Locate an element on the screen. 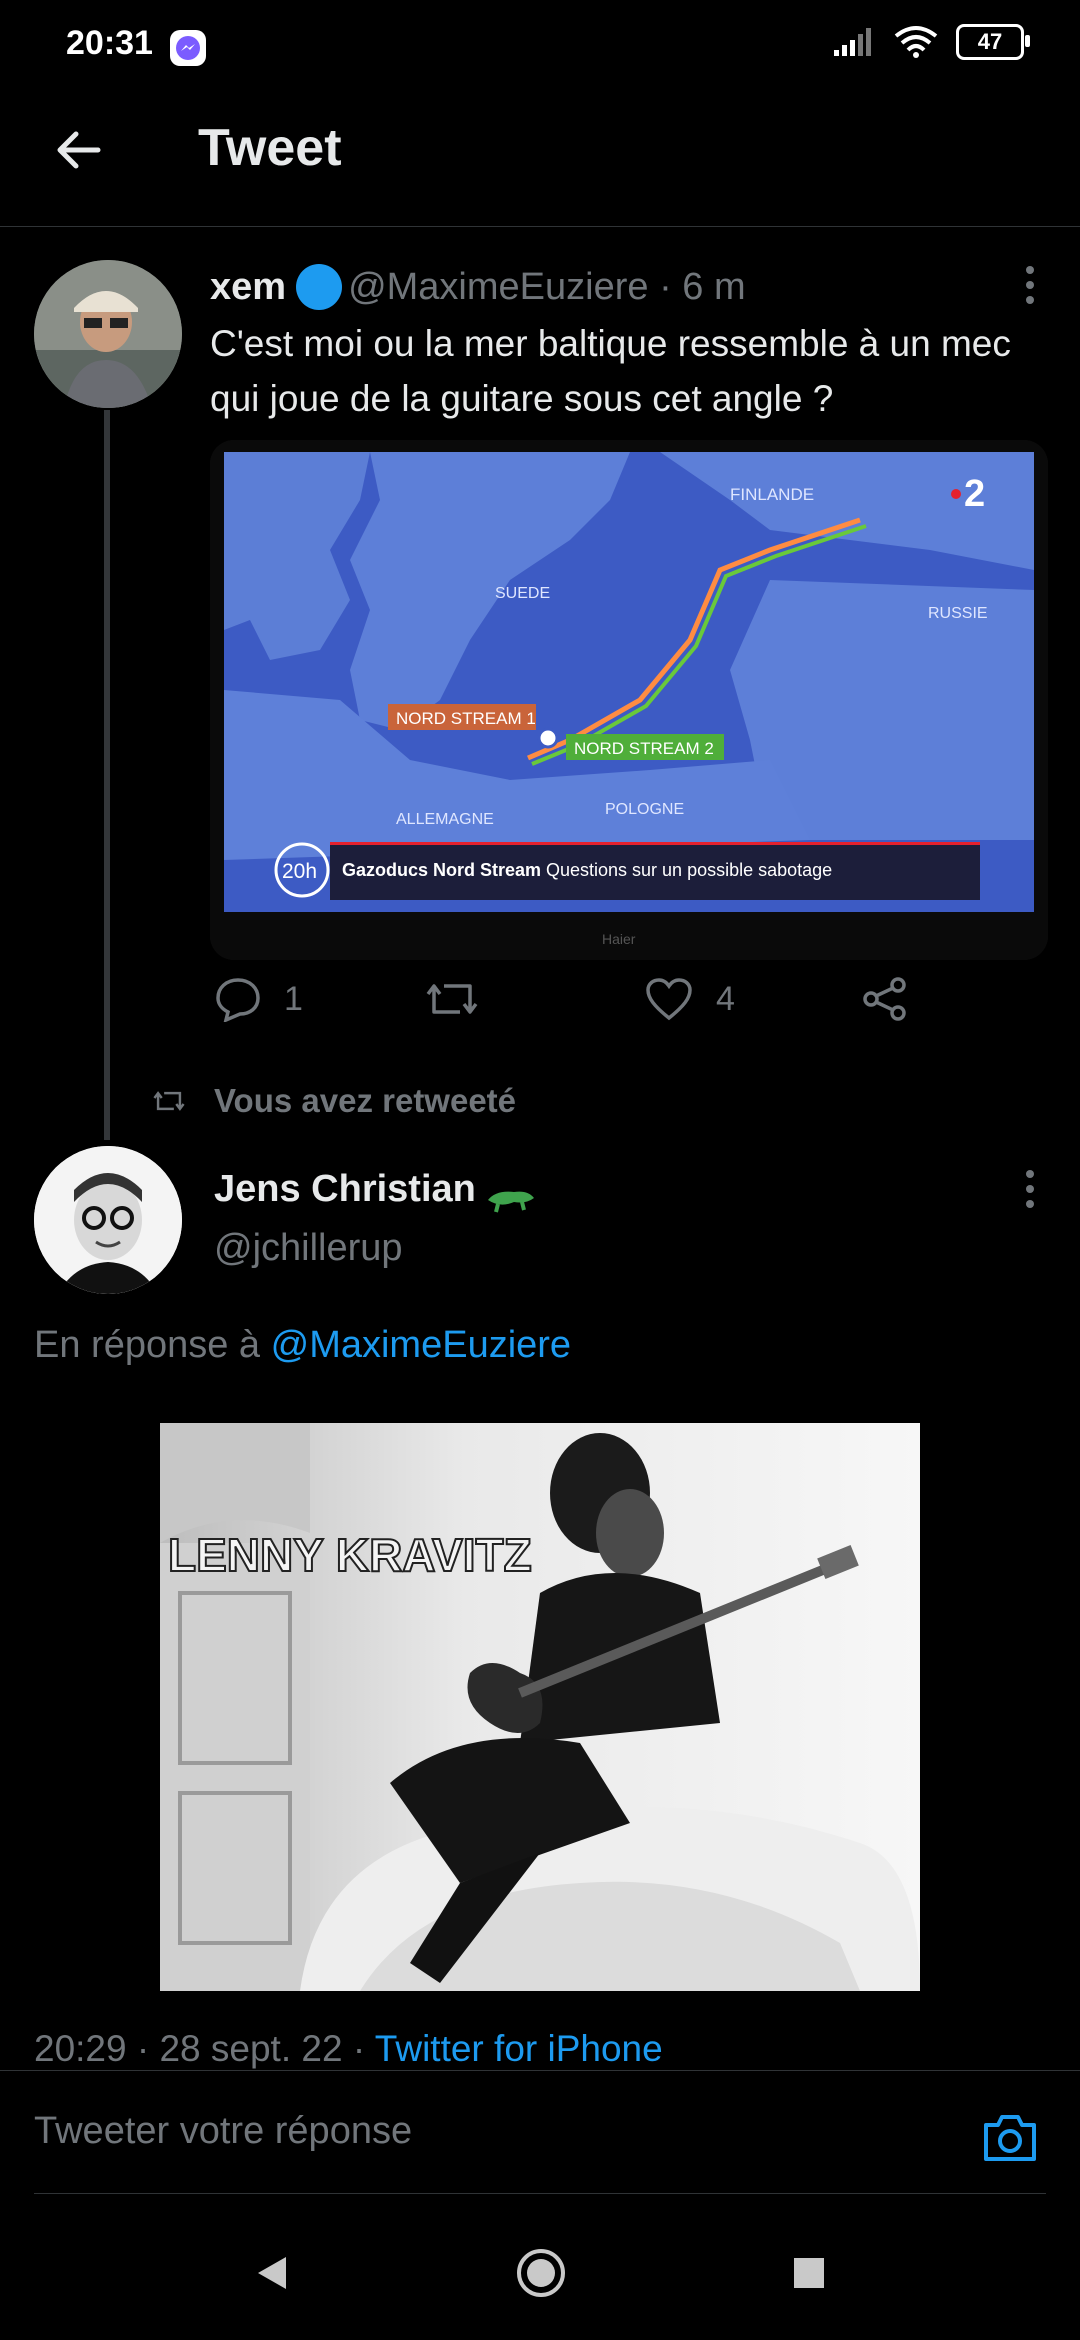 This screenshot has width=1080, height=2340. nav-home-button is located at coordinates (541, 2275).